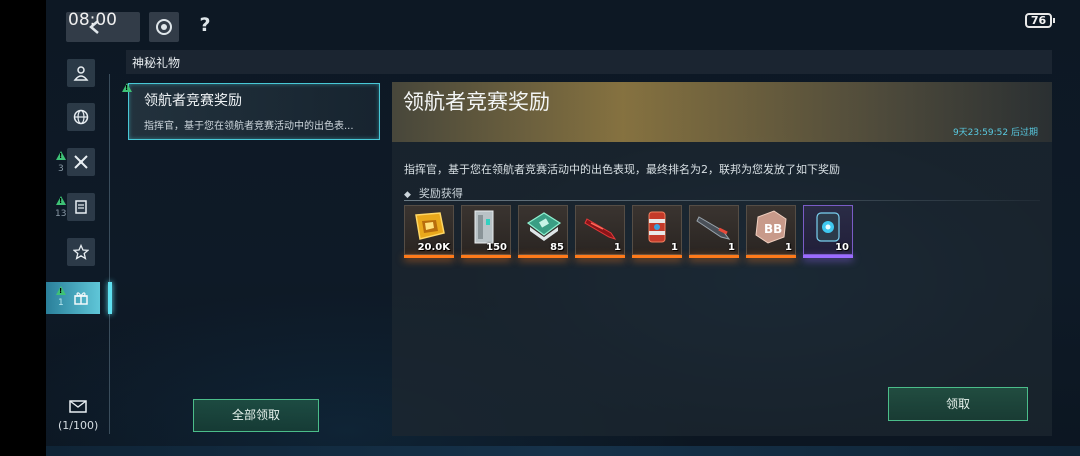 This screenshot has width=1080, height=456. I want to click on expire-time: 9天23:59:52, so click(980, 133).